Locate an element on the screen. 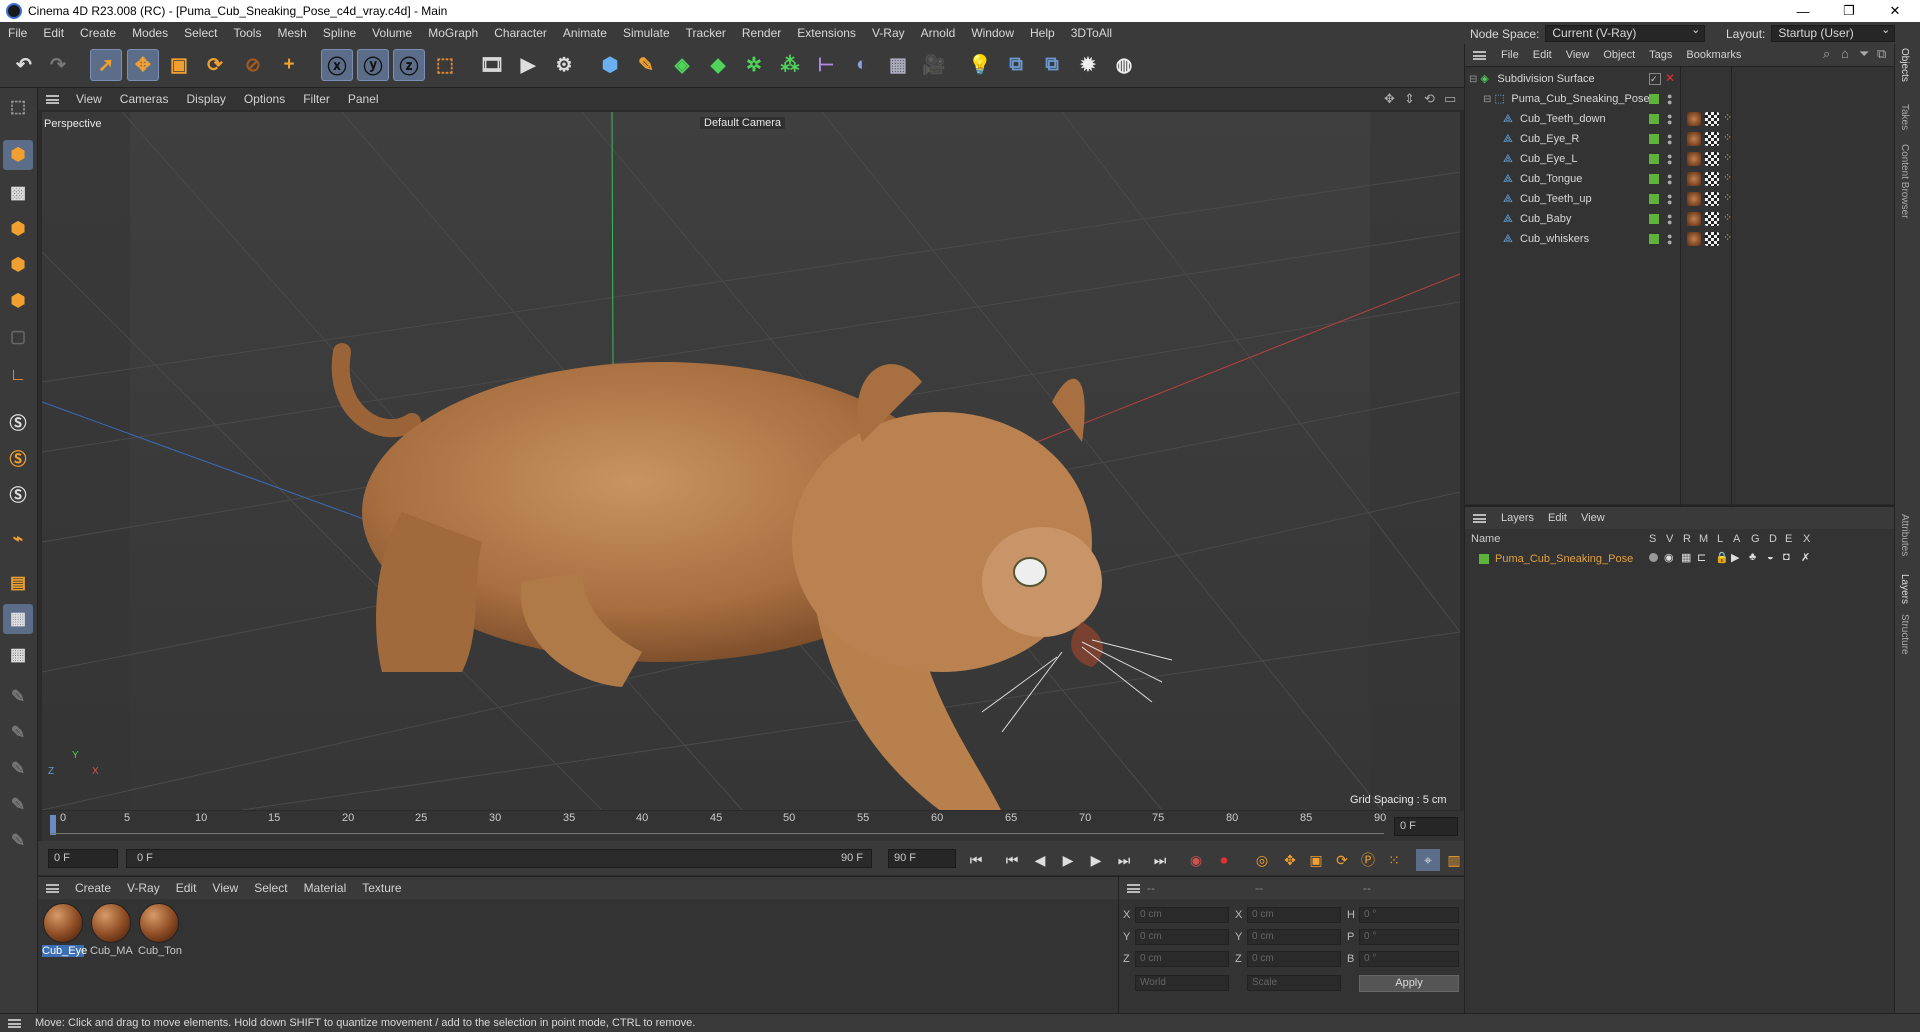 Image resolution: width=1920 pixels, height=1032 pixels. python-script-icon: ⧉ is located at coordinates (1016, 65).